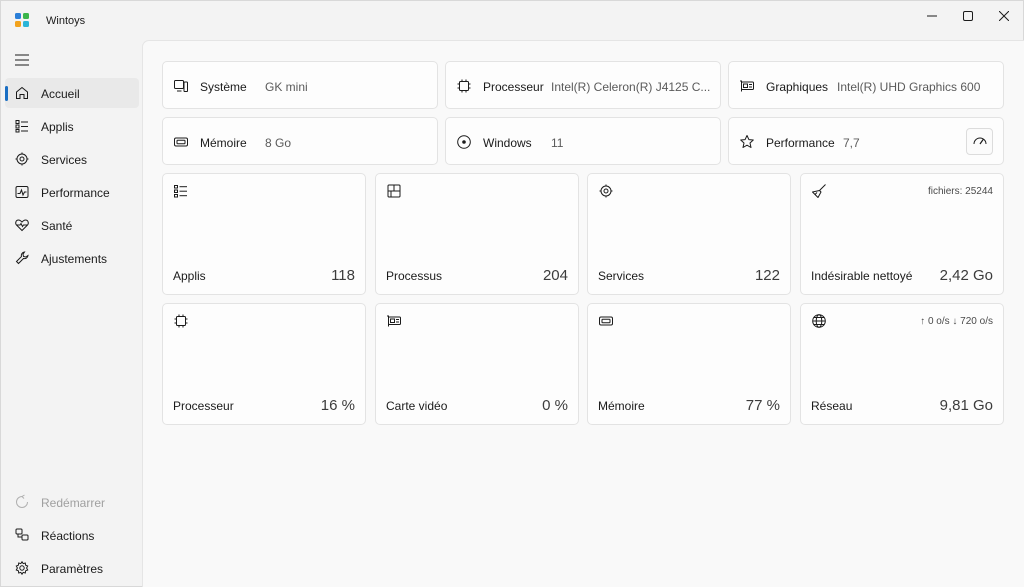 This screenshot has width=1024, height=587. I want to click on stat-value: 16 %, so click(337, 405).